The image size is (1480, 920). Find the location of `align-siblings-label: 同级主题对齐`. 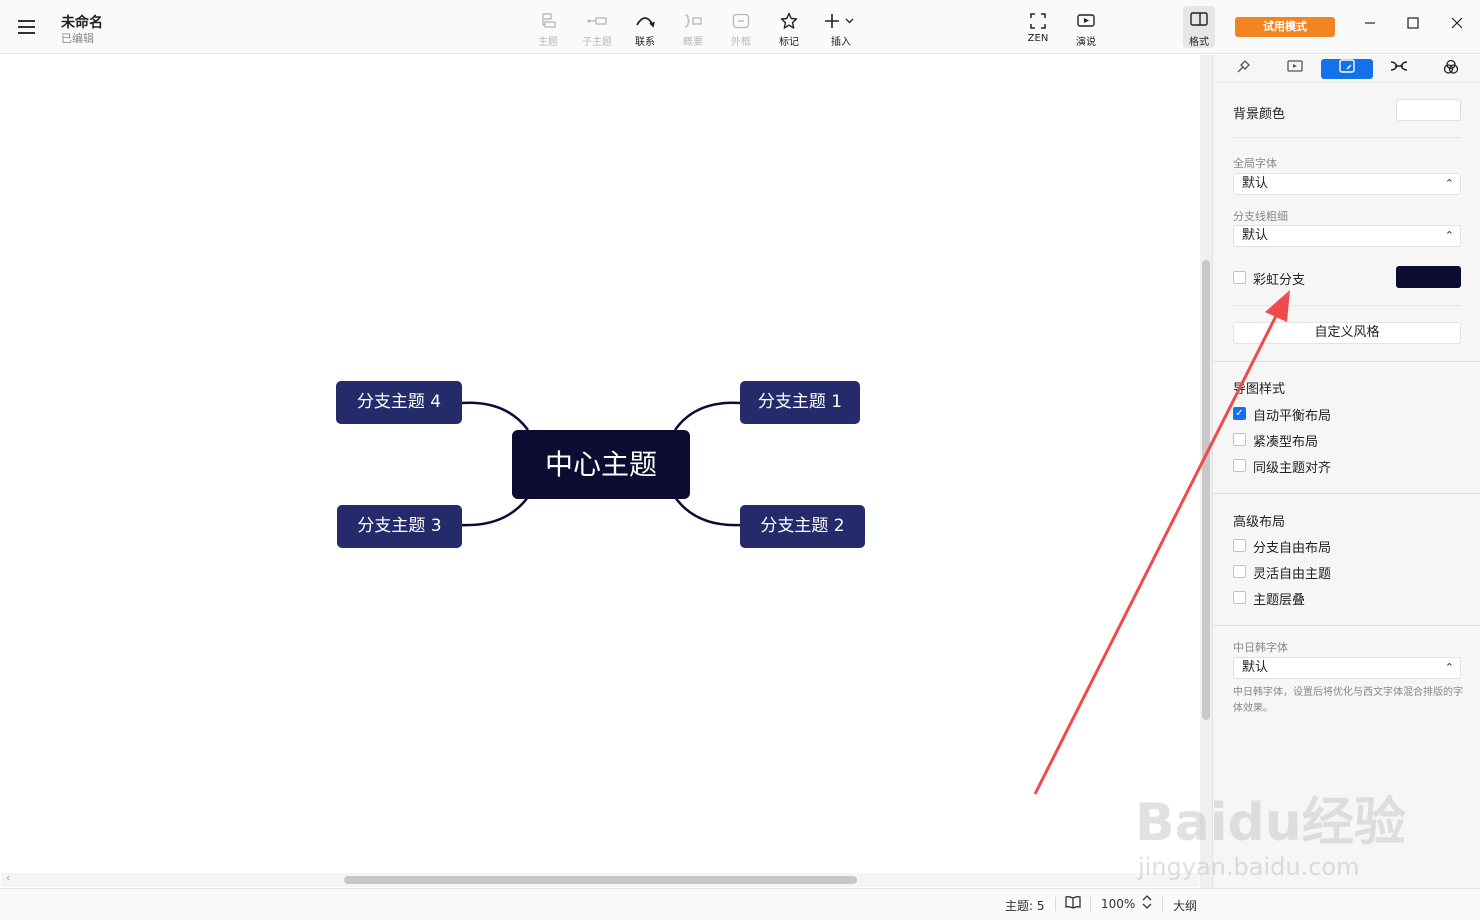

align-siblings-label: 同级主题对齐 is located at coordinates (1292, 468).